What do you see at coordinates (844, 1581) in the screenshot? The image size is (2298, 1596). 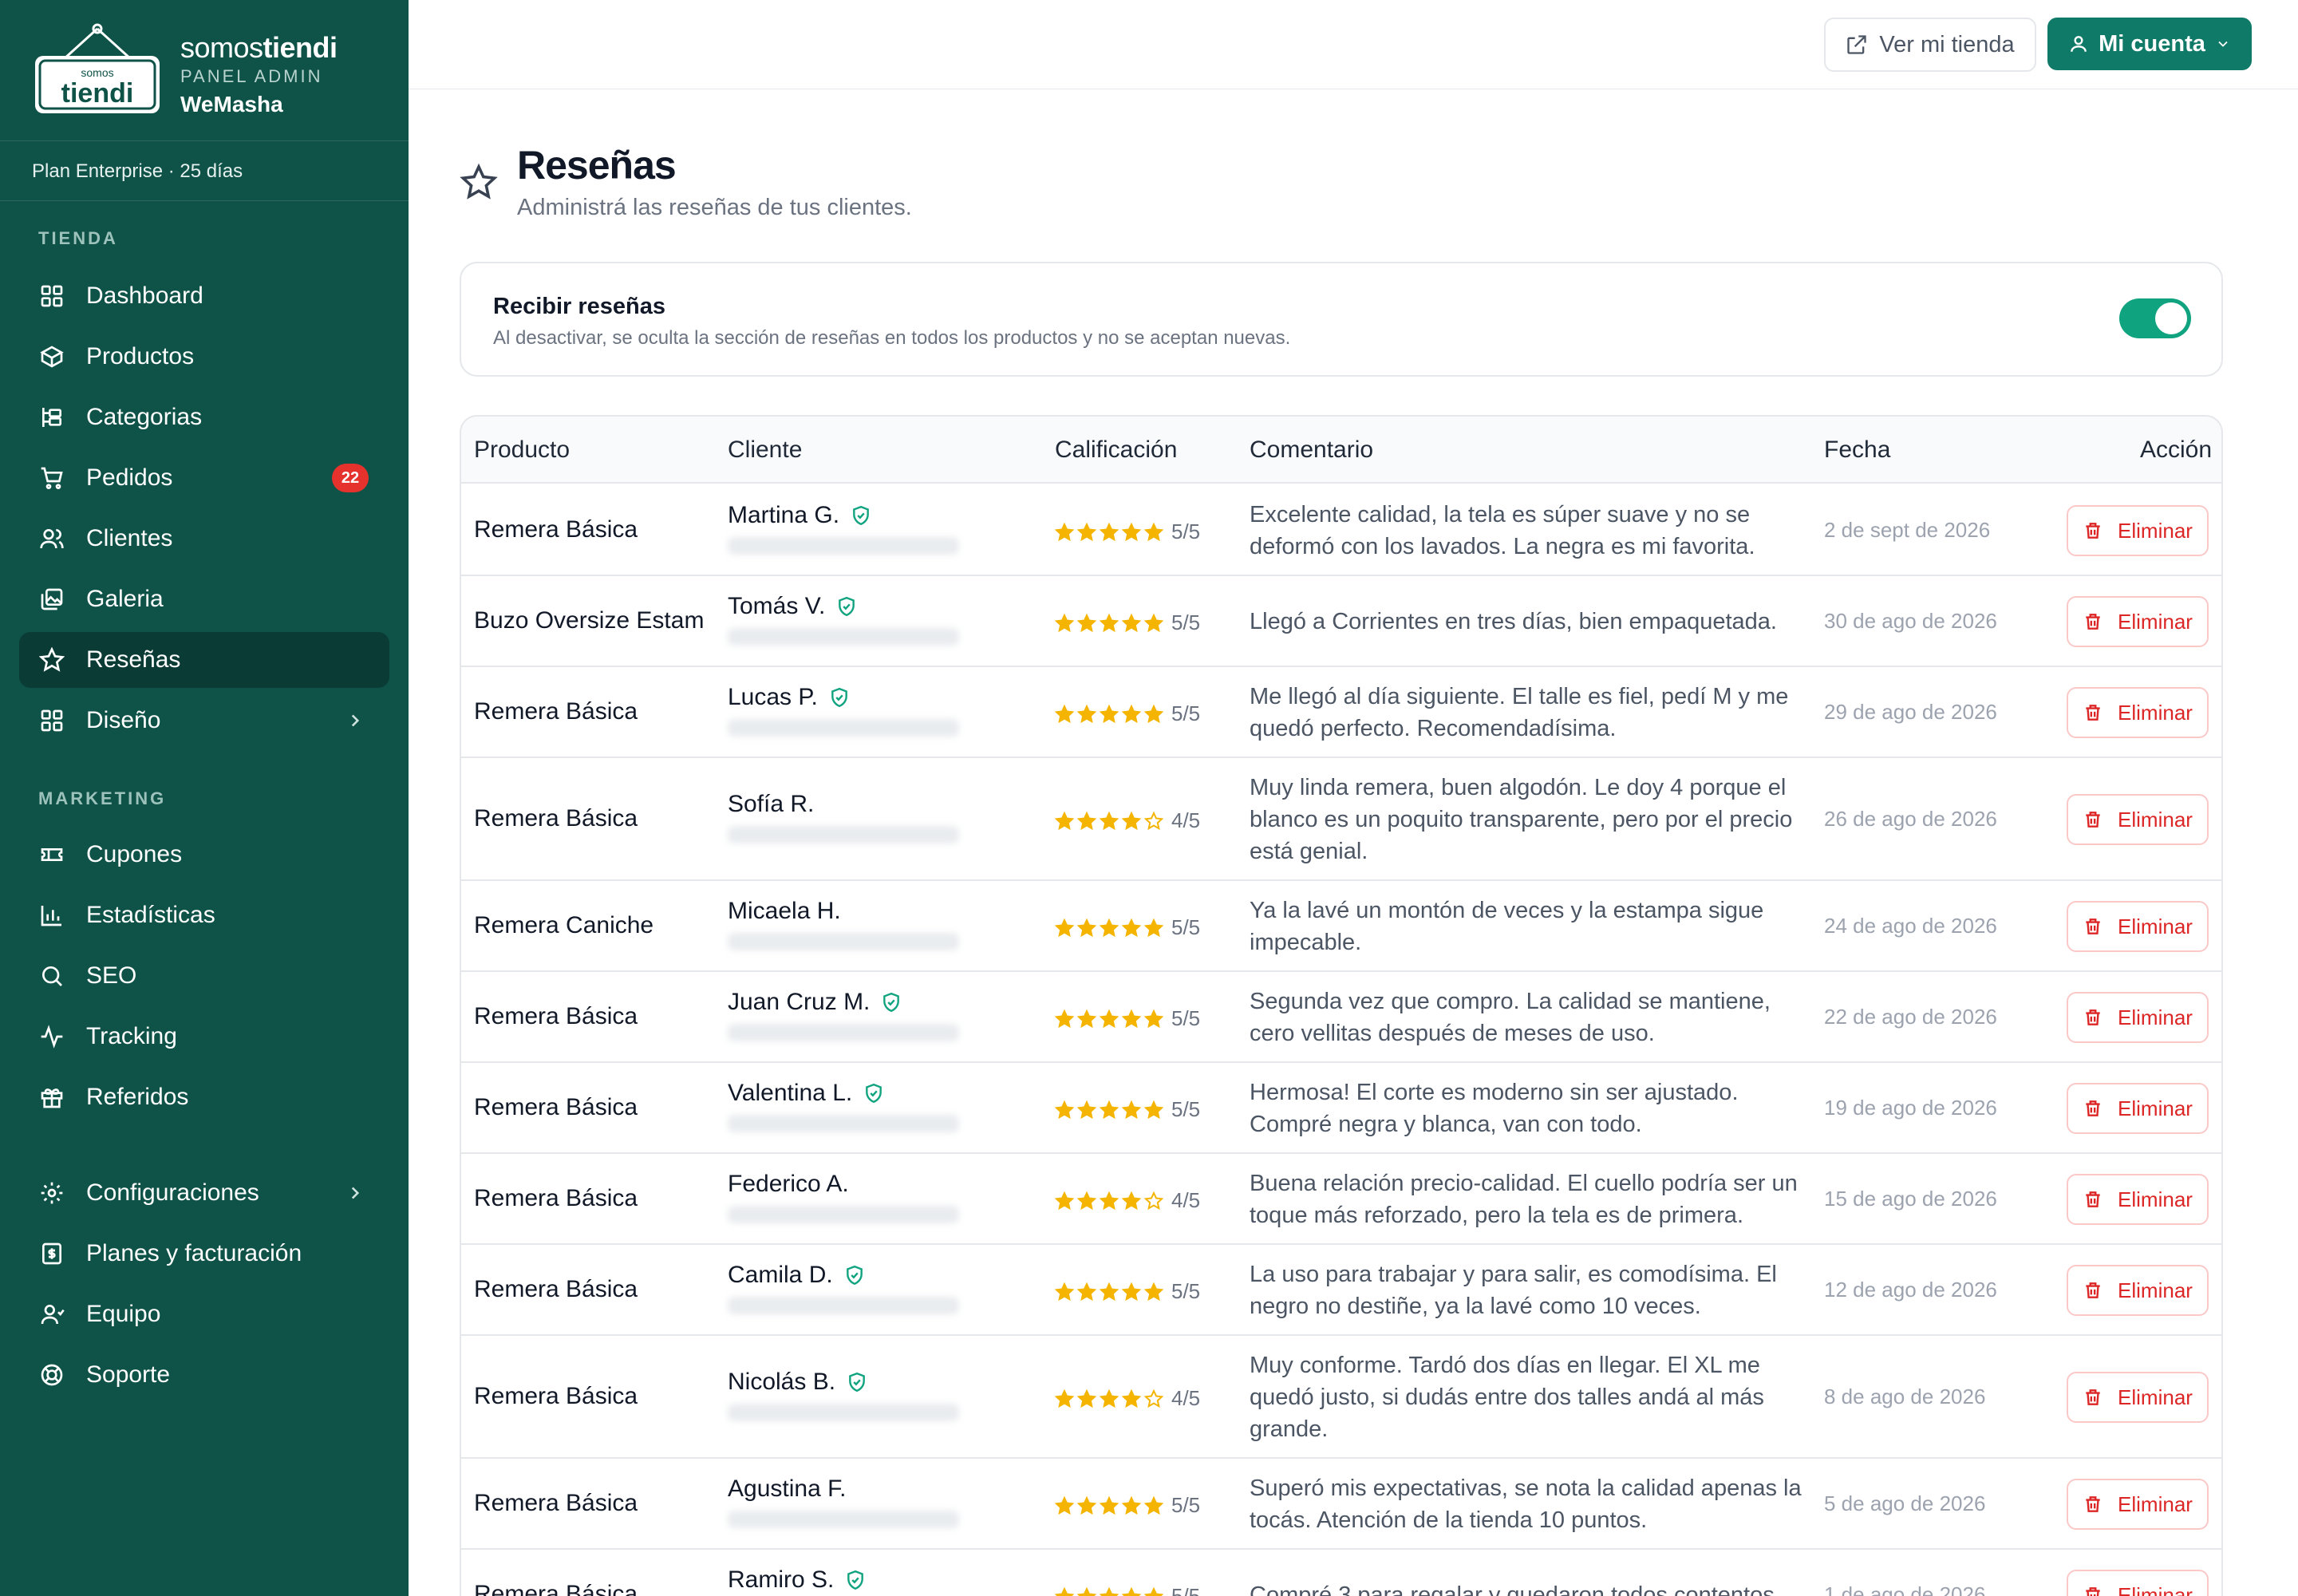 I see `review-client: Ramiro S.` at bounding box center [844, 1581].